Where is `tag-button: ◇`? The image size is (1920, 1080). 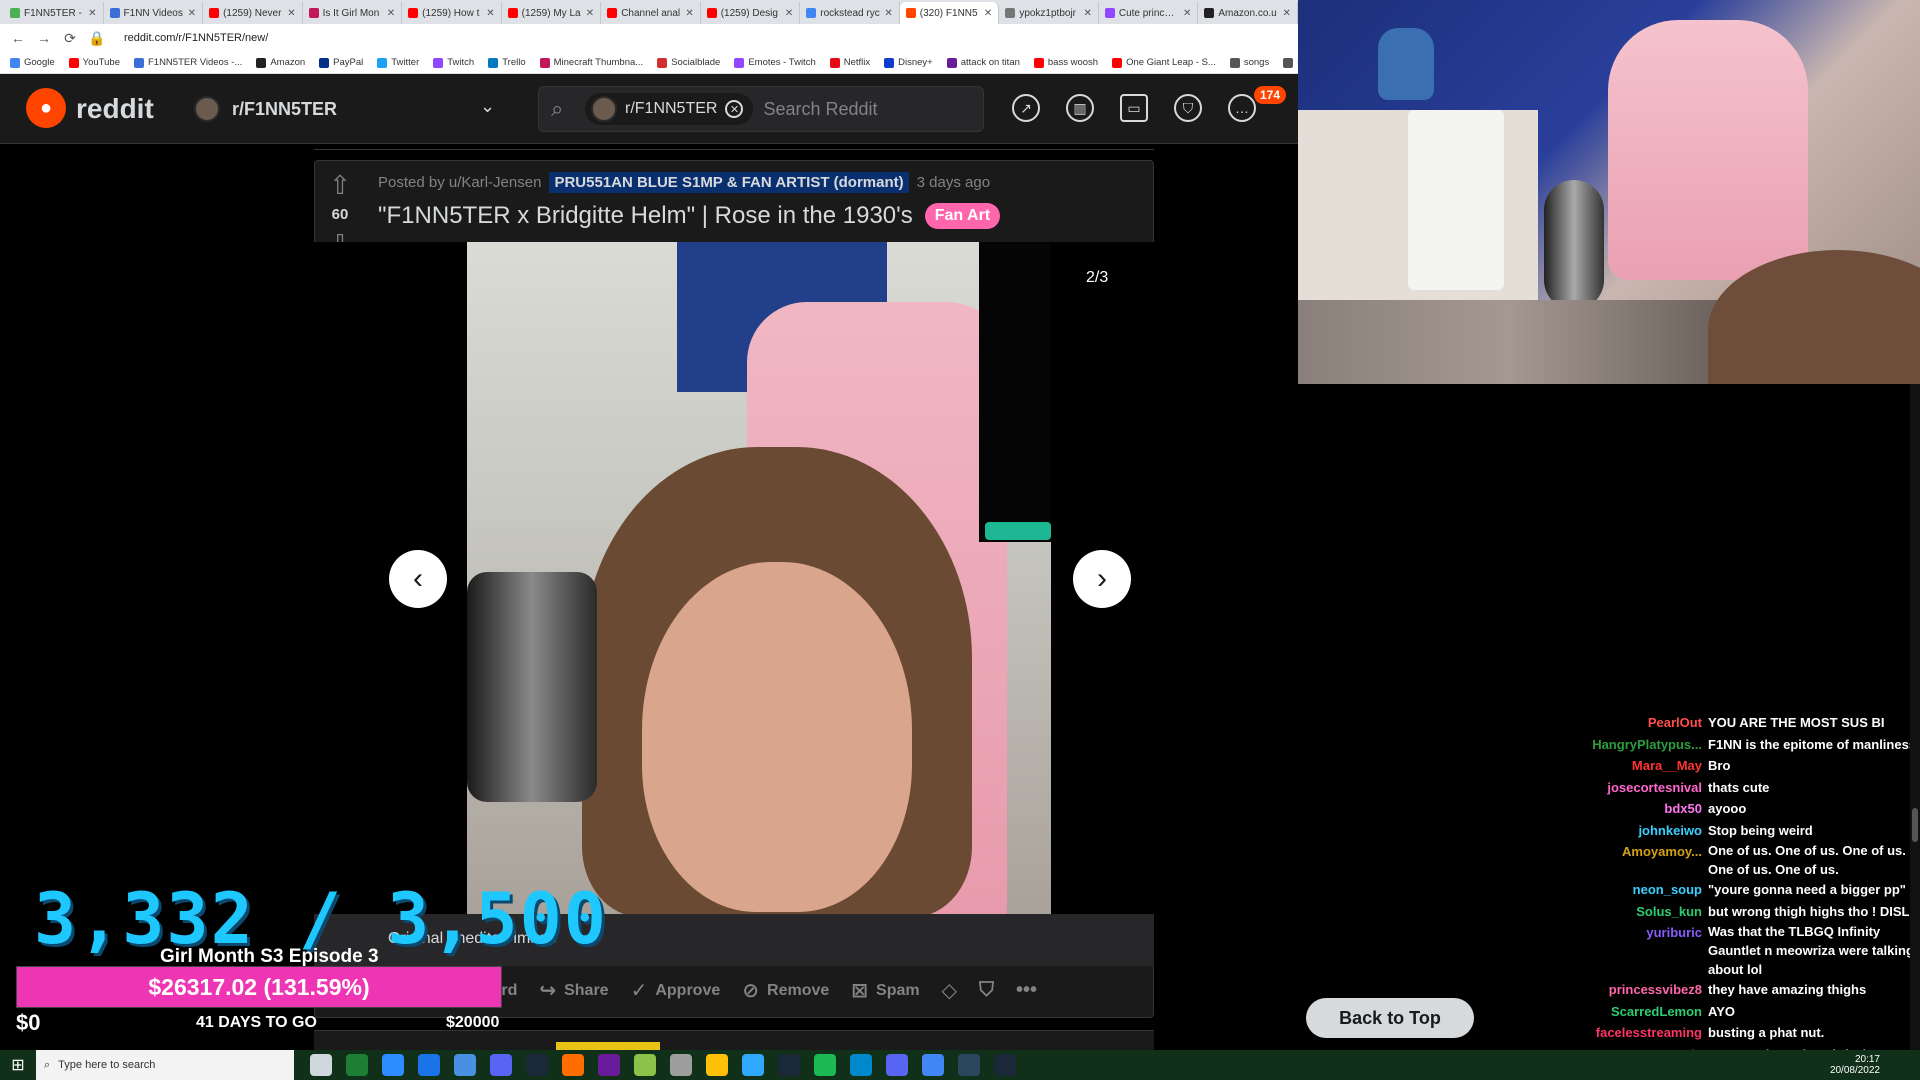 tag-button: ◇ is located at coordinates (949, 990).